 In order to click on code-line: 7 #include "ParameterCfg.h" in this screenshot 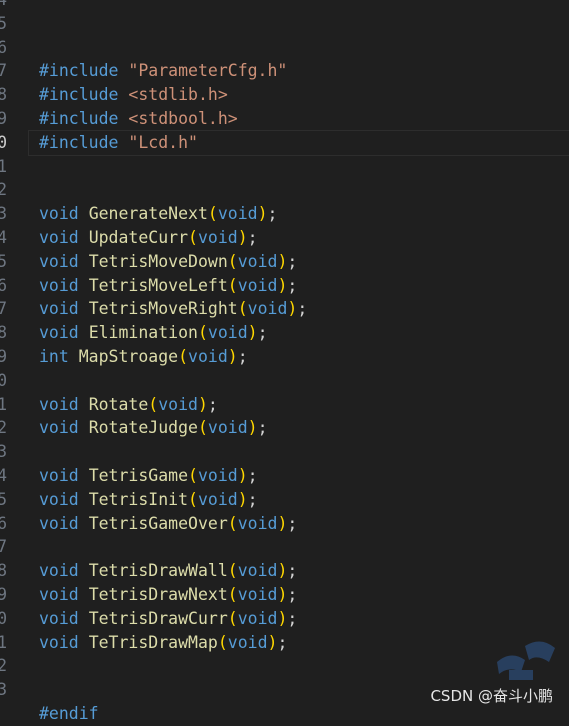, I will do `click(284, 71)`.